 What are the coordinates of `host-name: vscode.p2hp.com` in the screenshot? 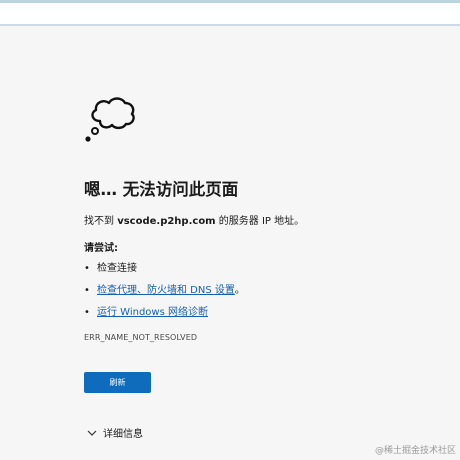 It's located at (166, 221).